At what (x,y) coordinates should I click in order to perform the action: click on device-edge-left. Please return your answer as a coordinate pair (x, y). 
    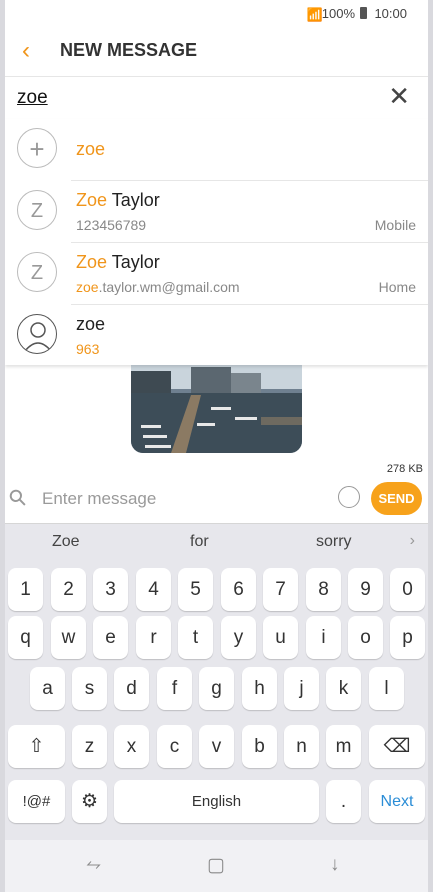
    Looking at the image, I should click on (2, 446).